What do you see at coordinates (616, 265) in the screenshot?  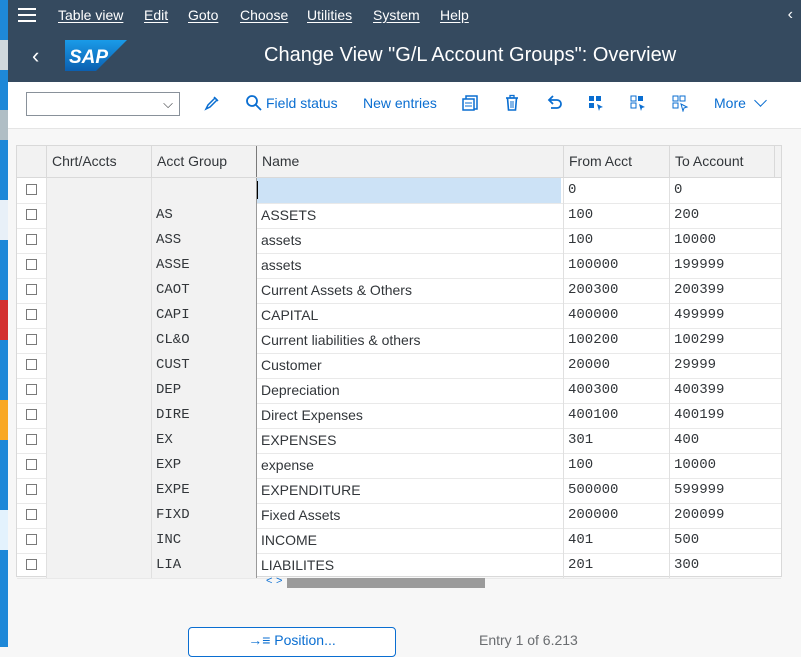 I see `cell-from-account: 100000` at bounding box center [616, 265].